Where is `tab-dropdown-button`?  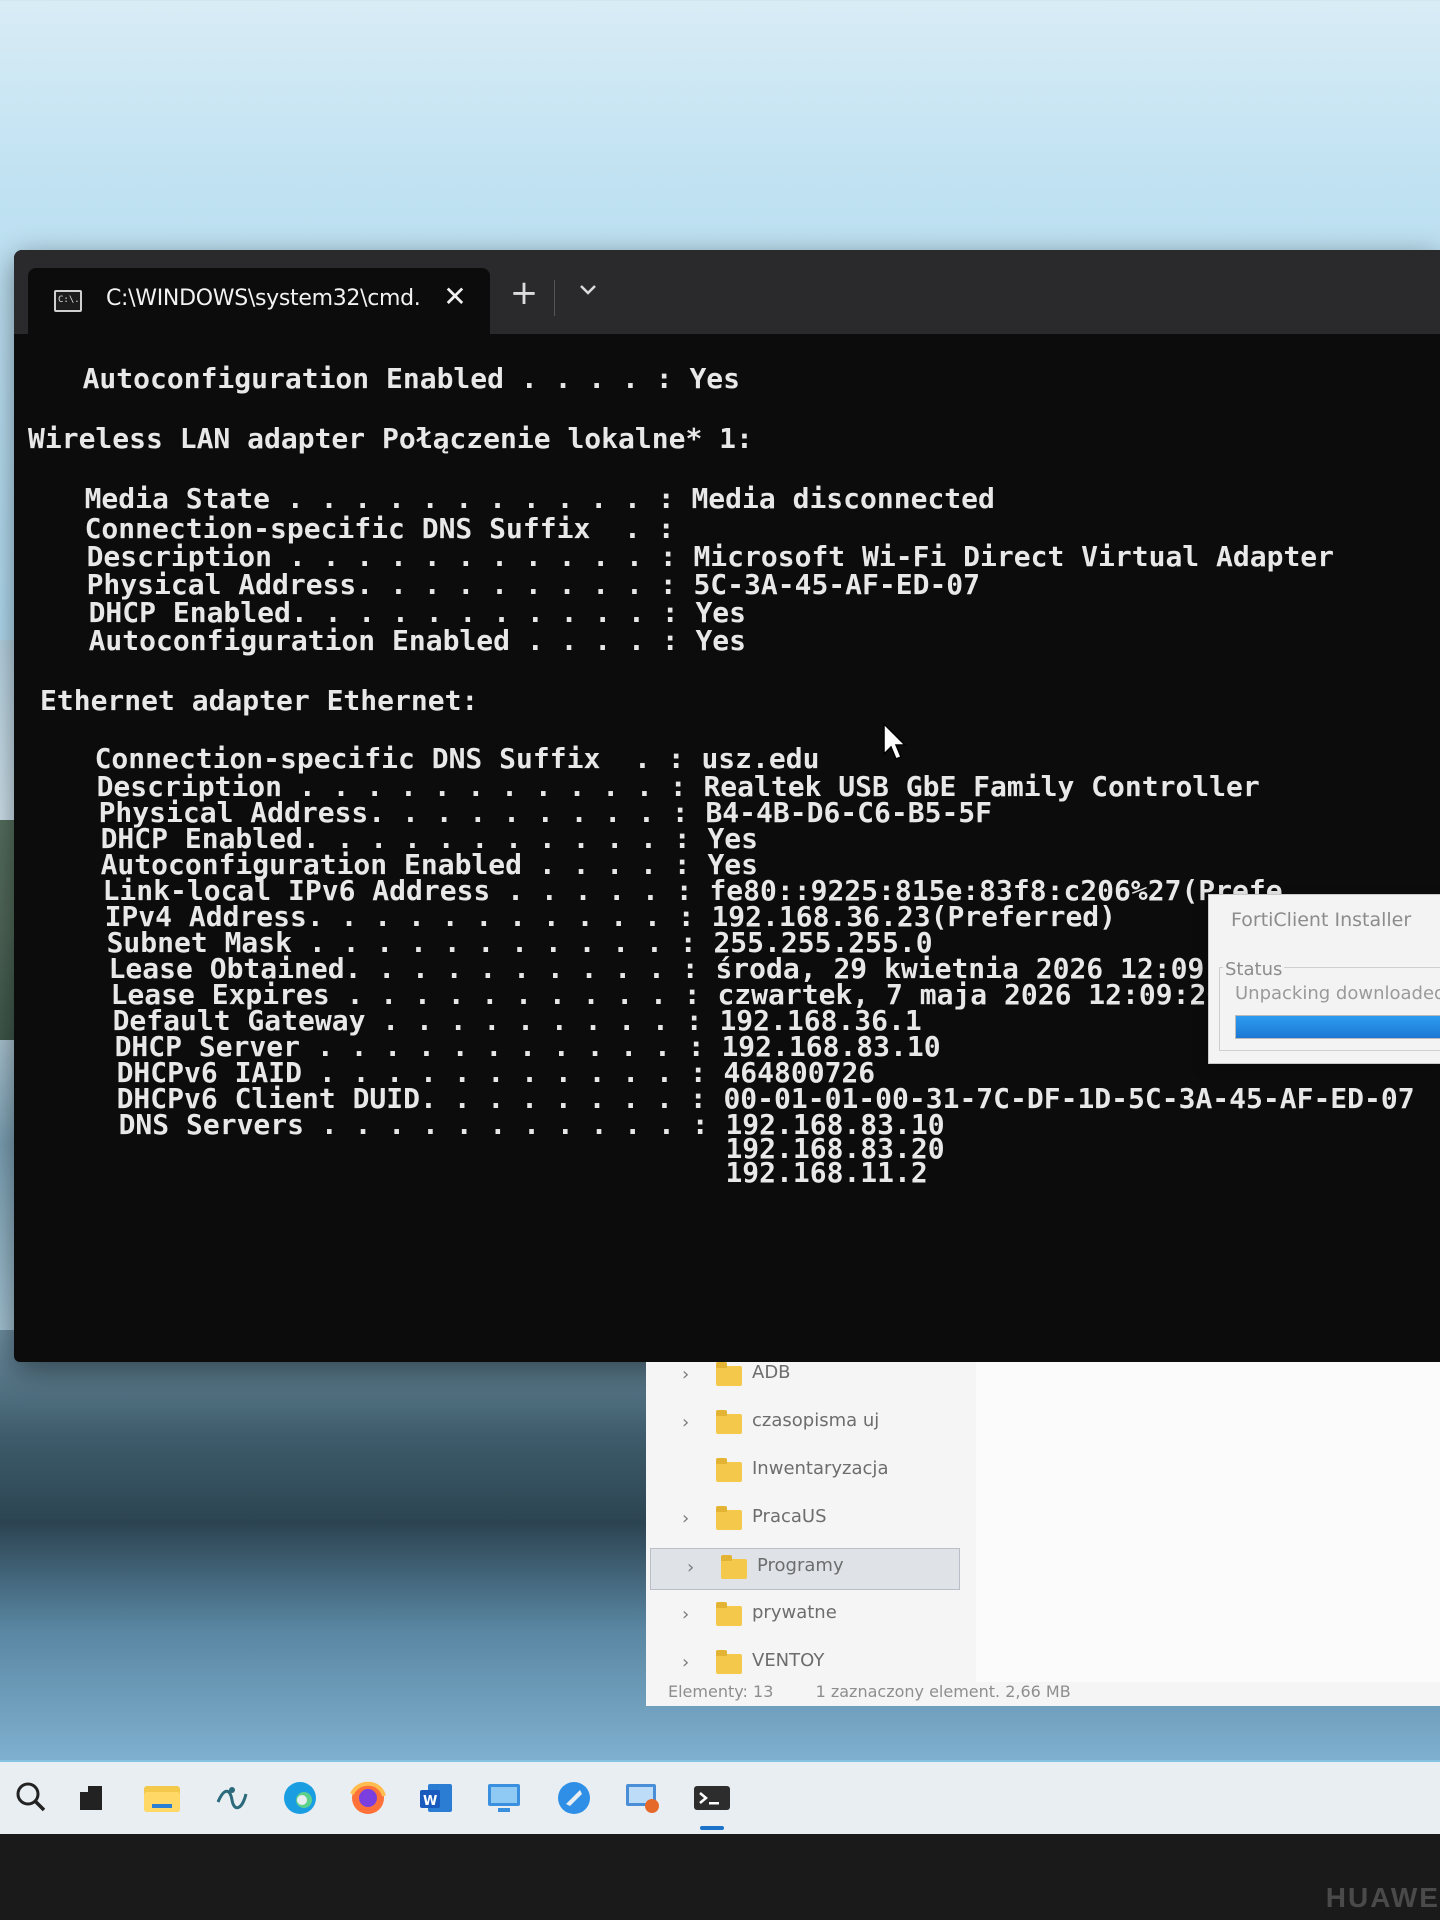
tab-dropdown-button is located at coordinates (588, 291).